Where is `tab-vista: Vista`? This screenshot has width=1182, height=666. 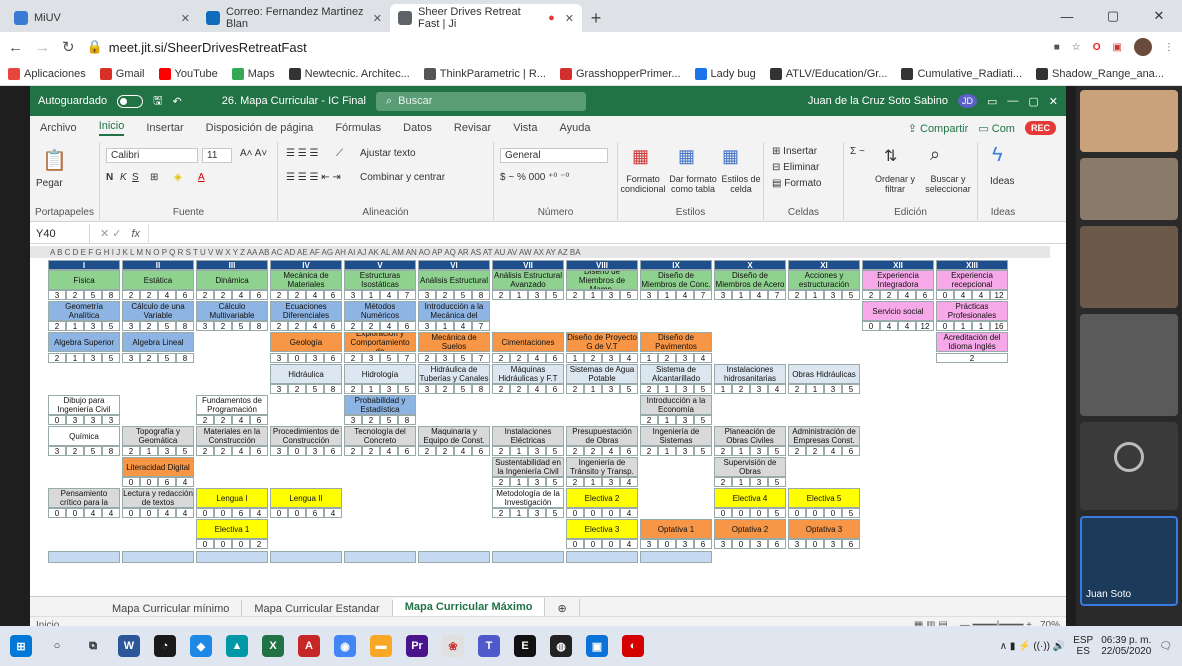
tab-vista: Vista is located at coordinates (525, 128).